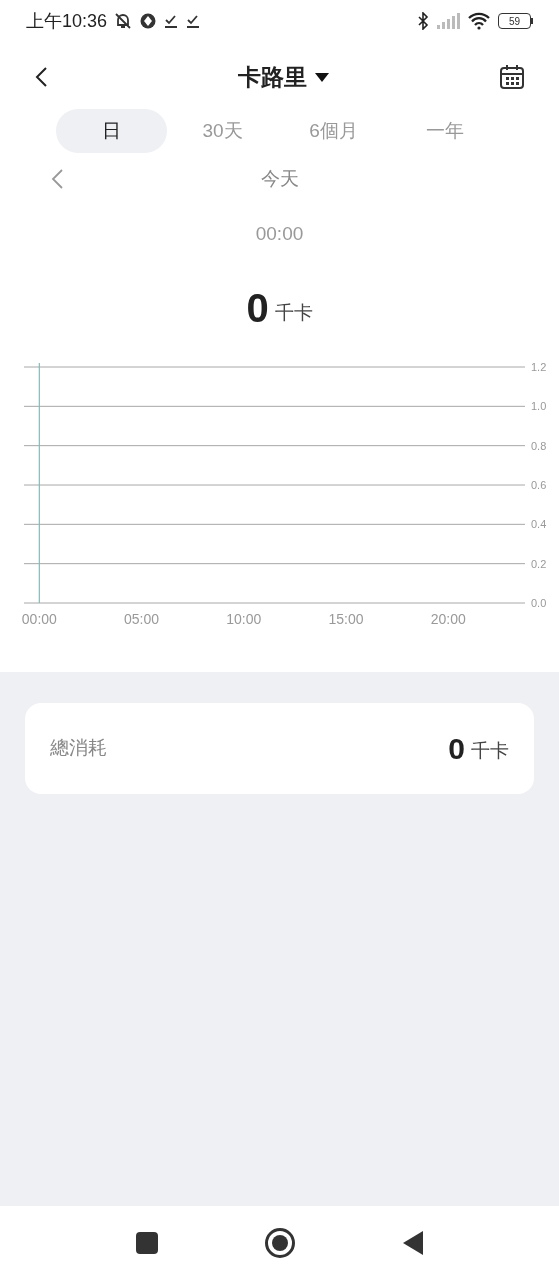  Describe the element at coordinates (279, 178) in the screenshot. I see `date-label: 今天` at that location.